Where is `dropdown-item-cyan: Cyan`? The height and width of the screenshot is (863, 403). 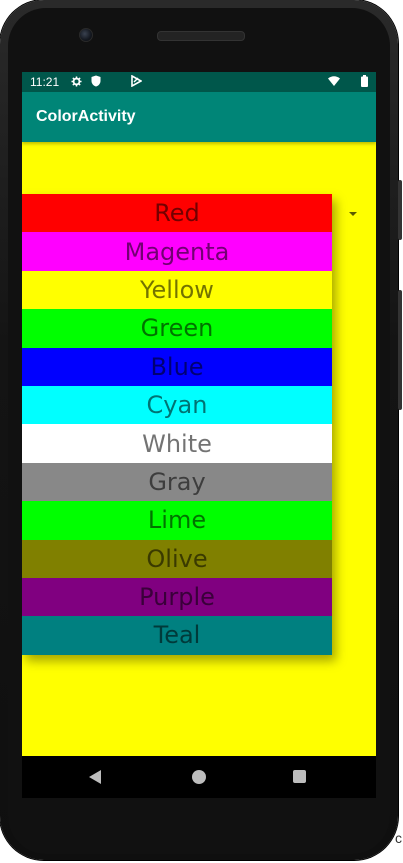 dropdown-item-cyan: Cyan is located at coordinates (177, 405).